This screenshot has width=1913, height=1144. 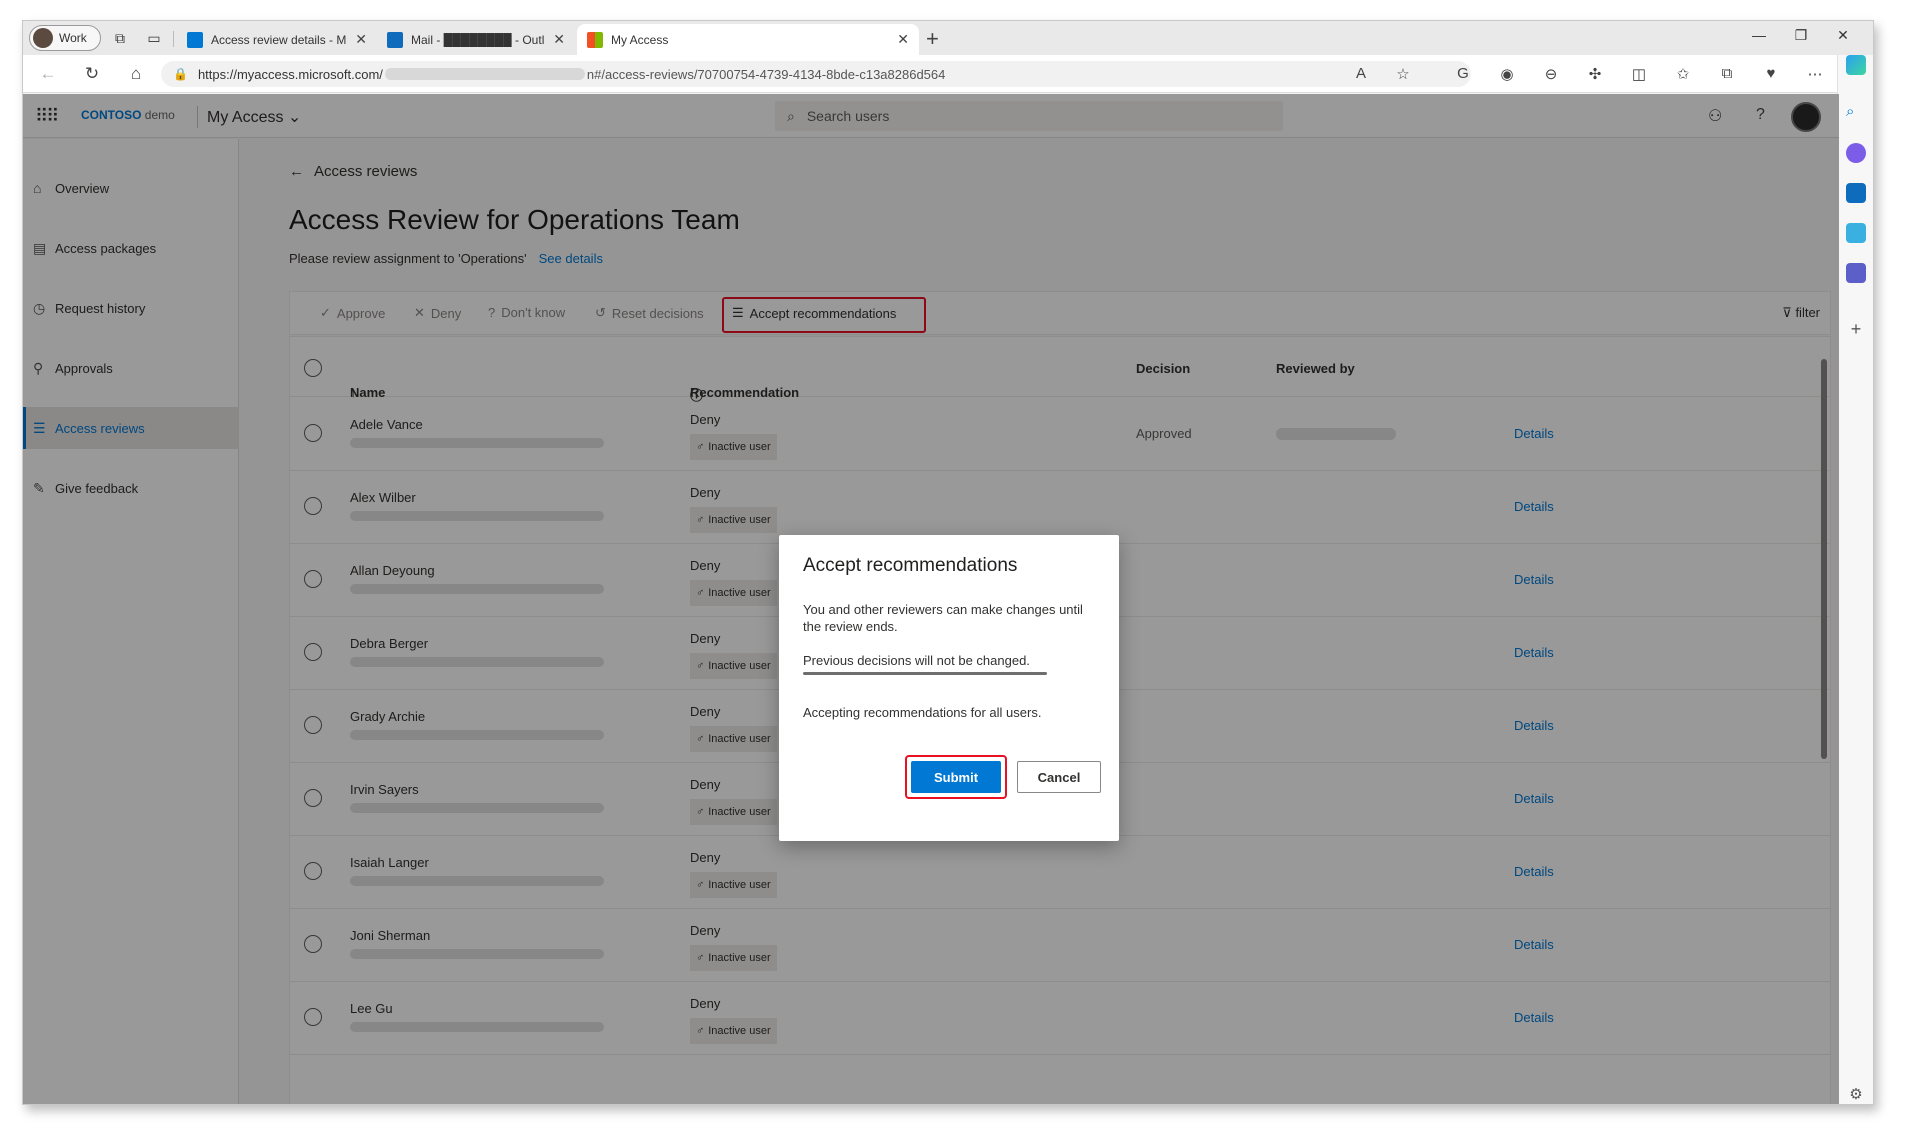 I want to click on more-icon: ⋯, so click(x=1815, y=74).